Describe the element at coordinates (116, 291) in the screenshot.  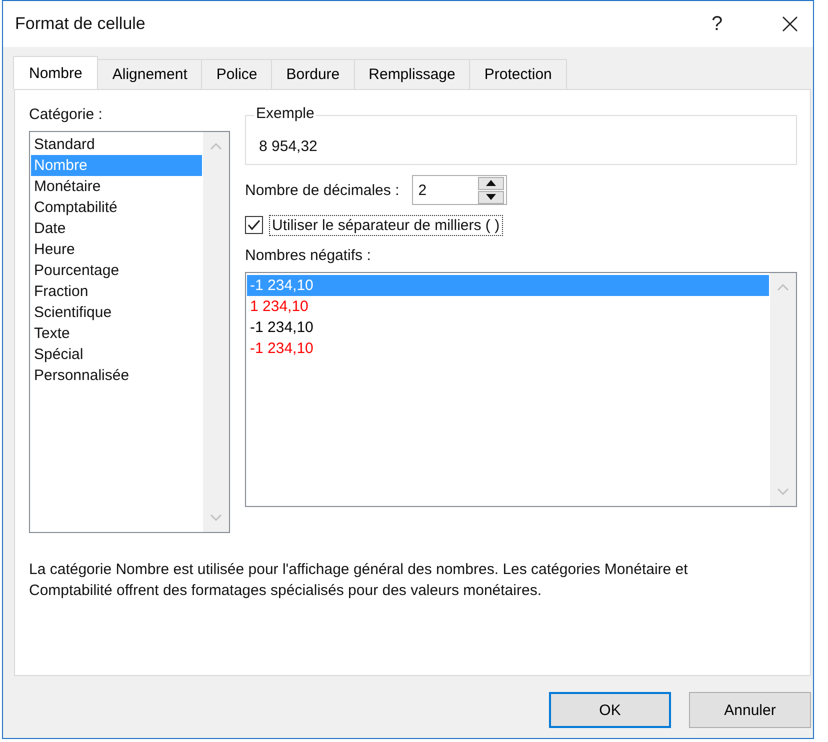
I see `category-item: Fraction` at that location.